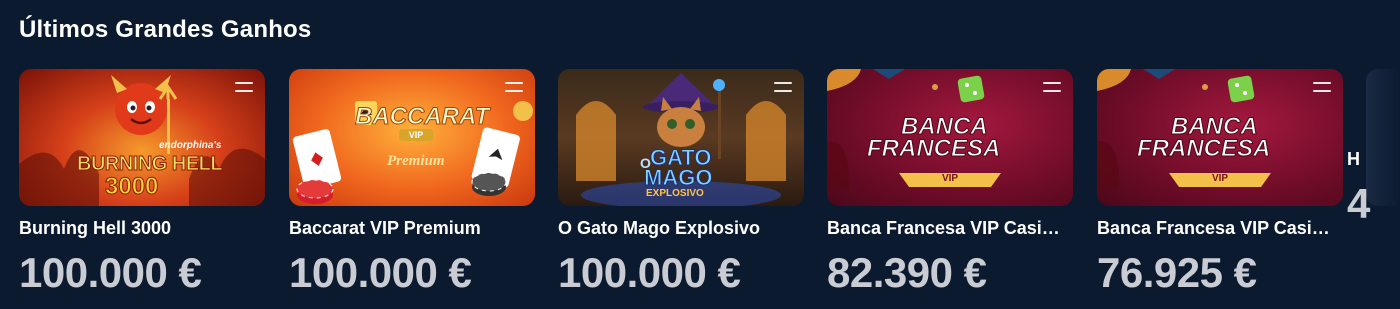 This screenshot has width=1400, height=309. I want to click on game-name: Burning Hell 3000, so click(144, 228).